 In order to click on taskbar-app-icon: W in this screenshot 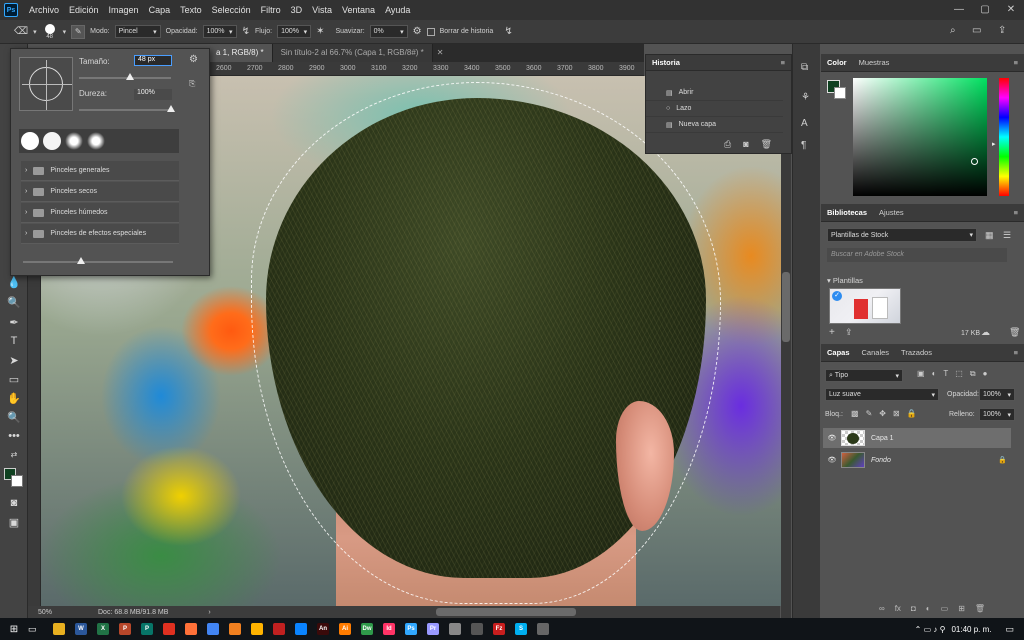, I will do `click(81, 629)`.